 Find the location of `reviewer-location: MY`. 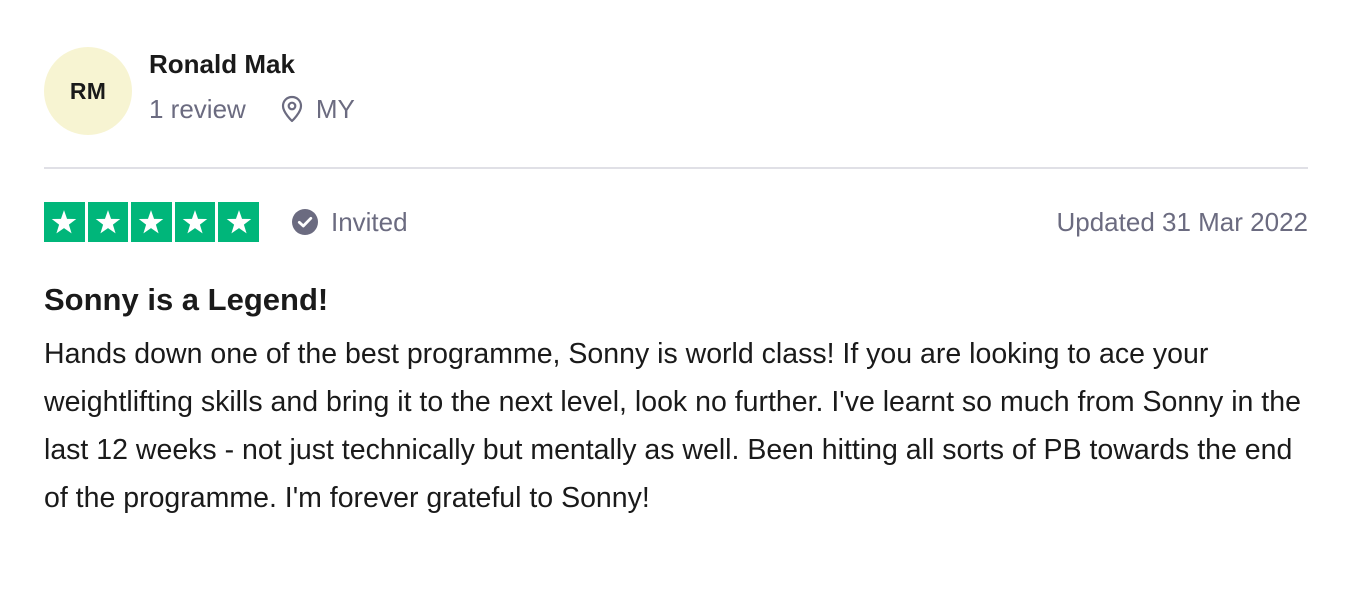

reviewer-location: MY is located at coordinates (317, 109).